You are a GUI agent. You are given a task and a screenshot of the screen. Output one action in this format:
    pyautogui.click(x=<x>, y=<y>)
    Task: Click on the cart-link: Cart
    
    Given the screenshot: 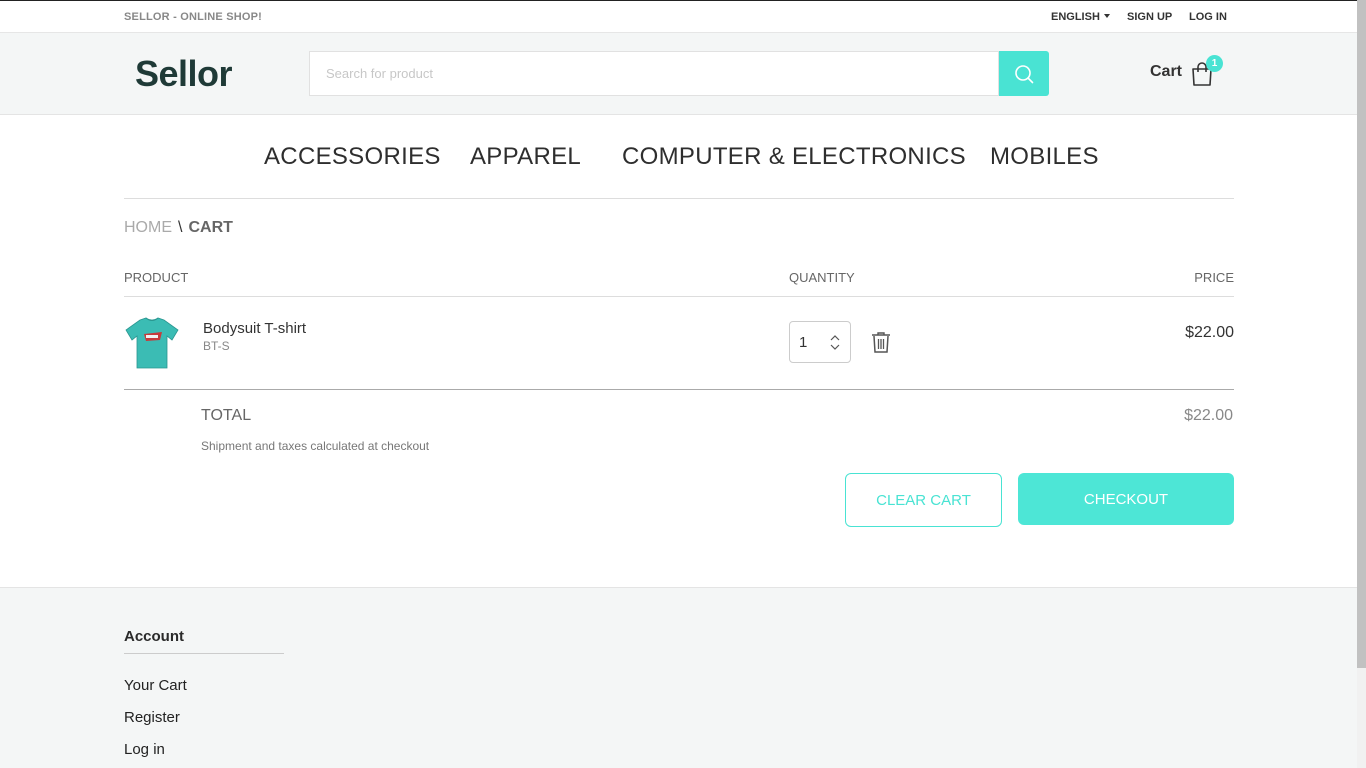 What is the action you would take?
    pyautogui.click(x=1166, y=72)
    